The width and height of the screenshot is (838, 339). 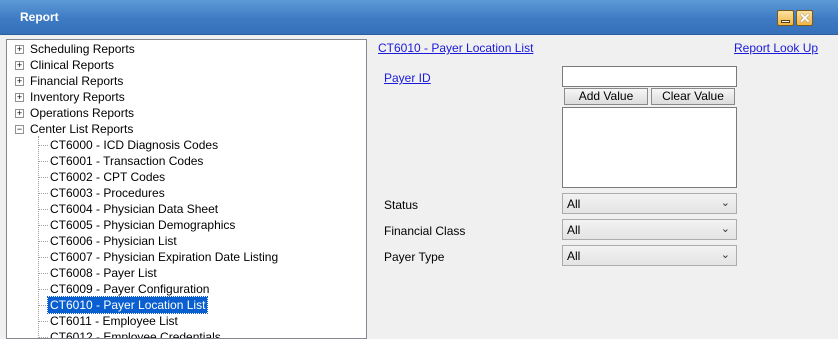 What do you see at coordinates (135, 334) in the screenshot?
I see `tree-item-label: CT6012 - Employee Credentials` at bounding box center [135, 334].